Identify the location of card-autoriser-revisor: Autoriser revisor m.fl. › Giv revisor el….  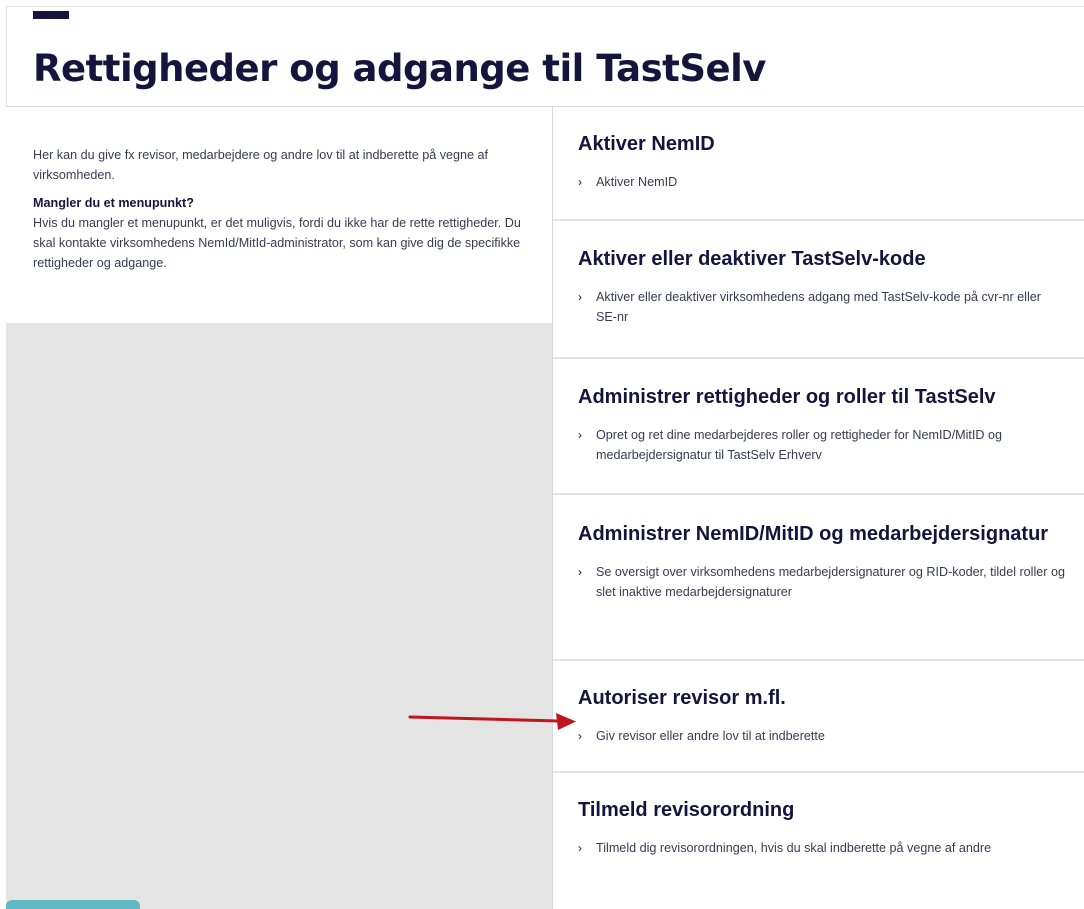
(818, 716).